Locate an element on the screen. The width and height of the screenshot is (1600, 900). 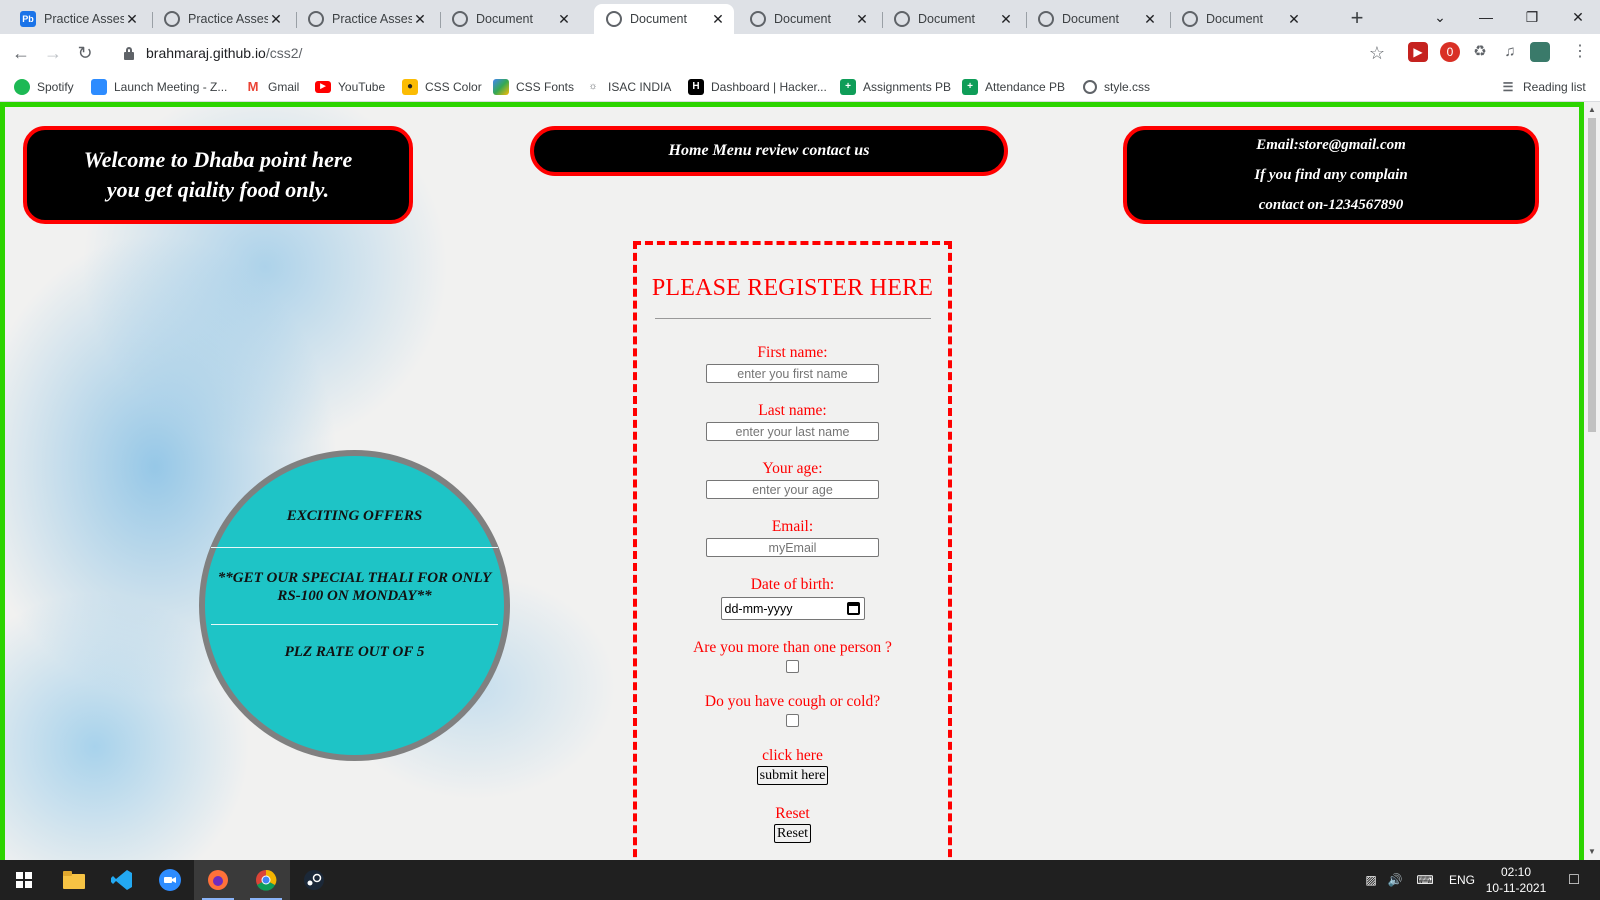
dob-input: dd-mm-yyyy is located at coordinates (792, 608).